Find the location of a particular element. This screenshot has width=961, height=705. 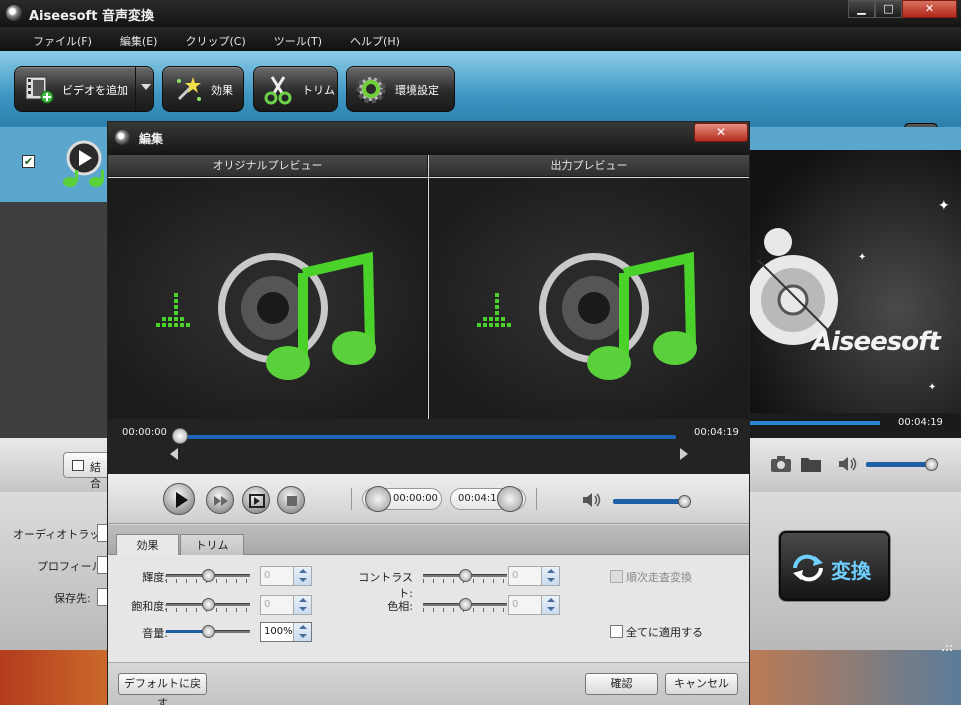

app-logo-icon is located at coordinates (14, 13).